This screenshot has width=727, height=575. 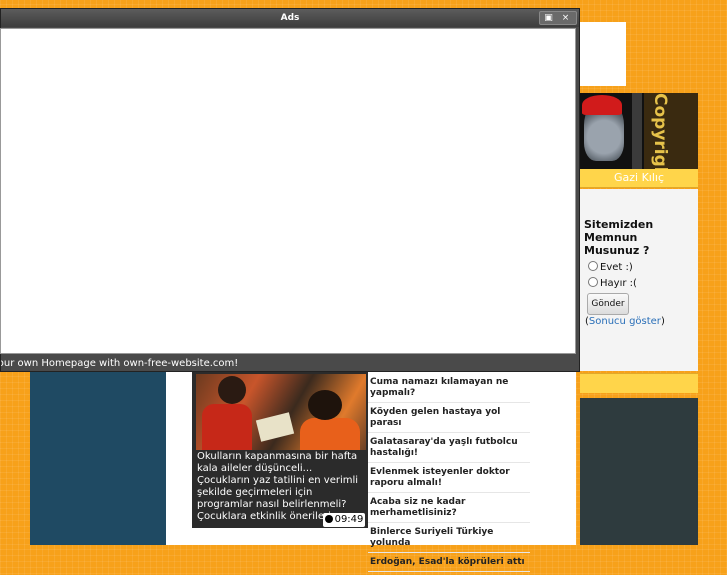 What do you see at coordinates (449, 539) in the screenshot?
I see `headline-link: Binlerce Suriyeli Türkiye yolunda` at bounding box center [449, 539].